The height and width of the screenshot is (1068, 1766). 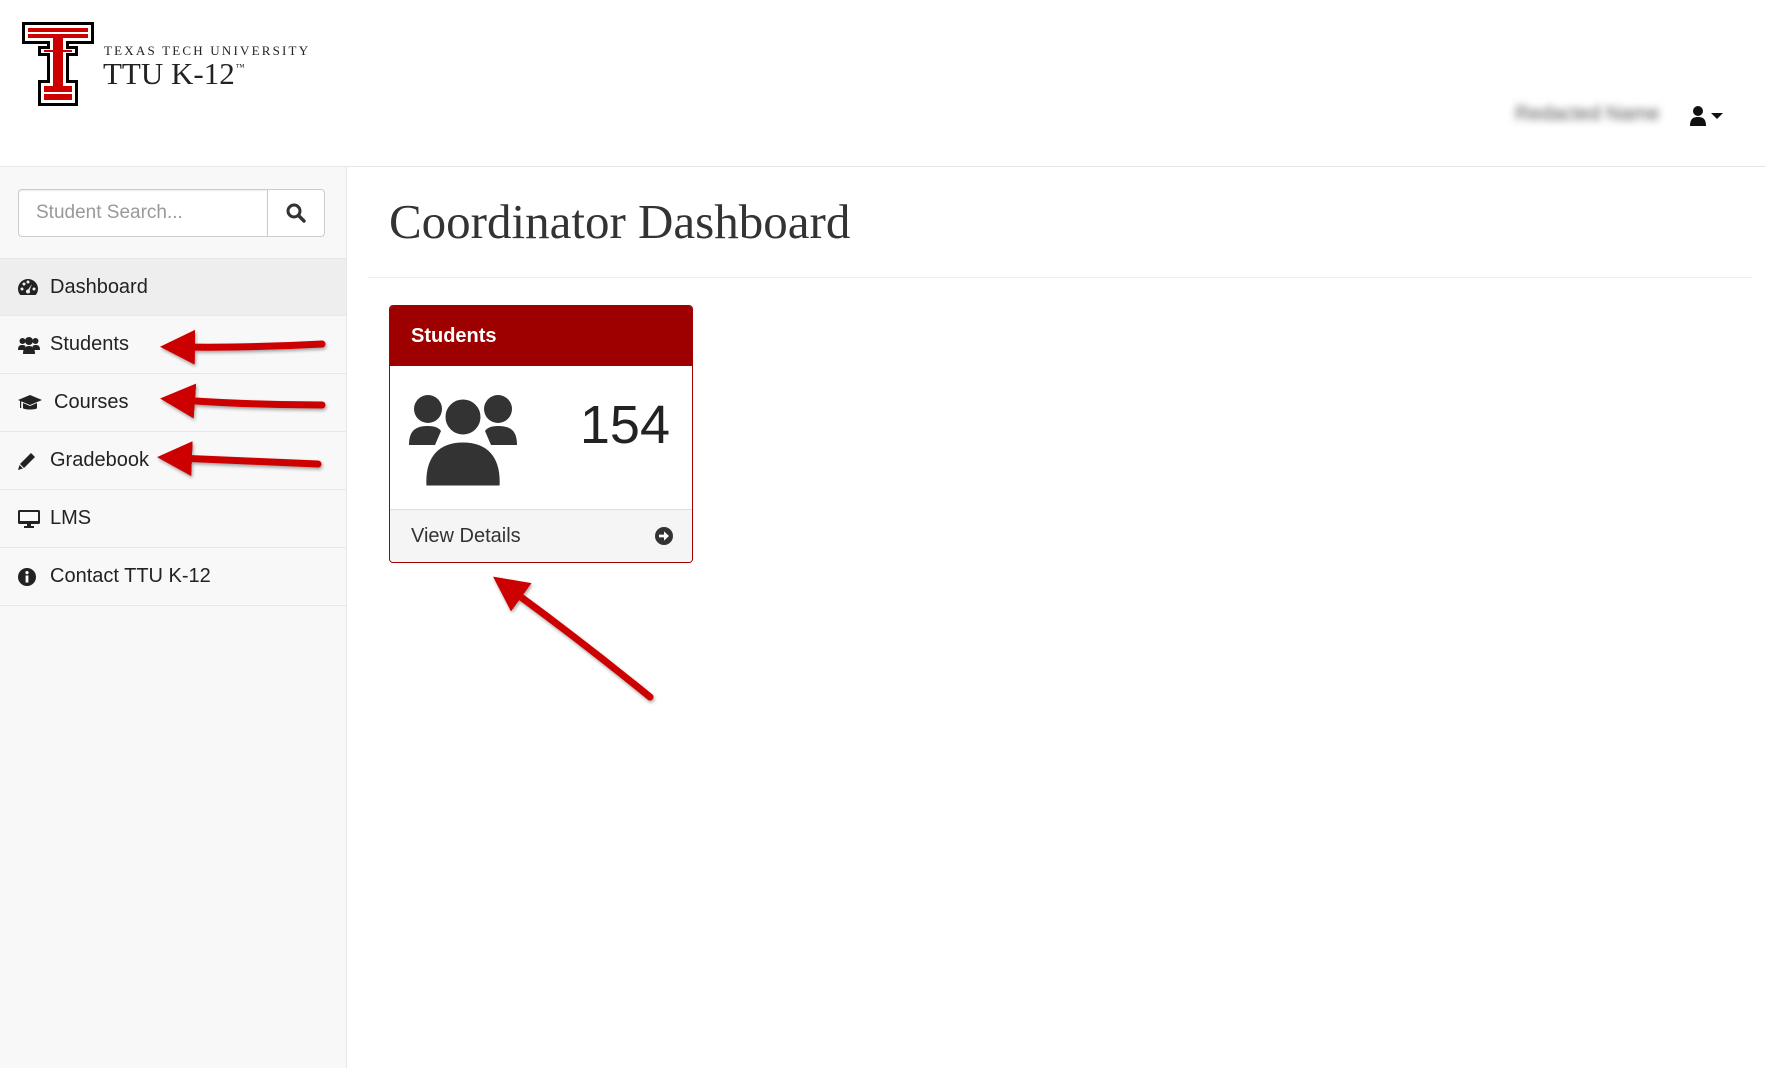 I want to click on double-t-logo-icon, so click(x=58, y=64).